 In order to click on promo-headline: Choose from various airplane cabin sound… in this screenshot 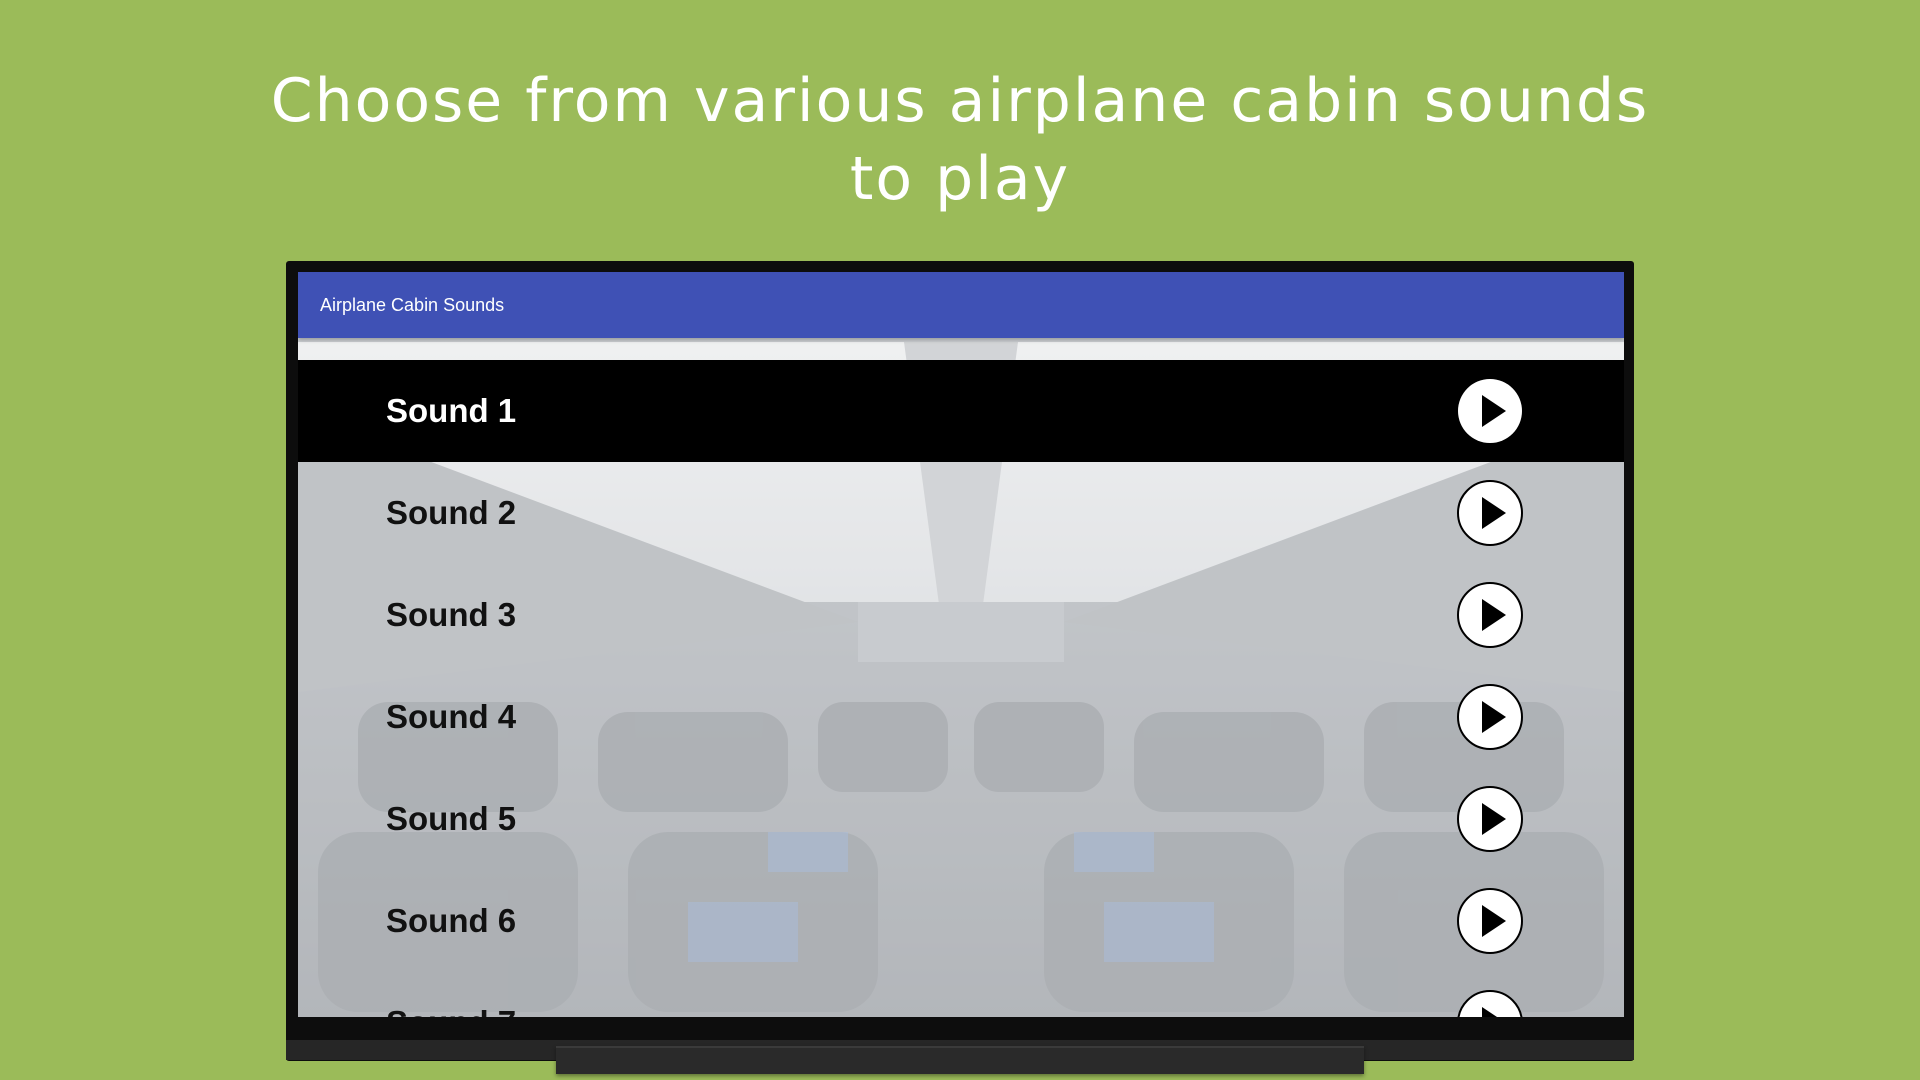, I will do `click(960, 140)`.